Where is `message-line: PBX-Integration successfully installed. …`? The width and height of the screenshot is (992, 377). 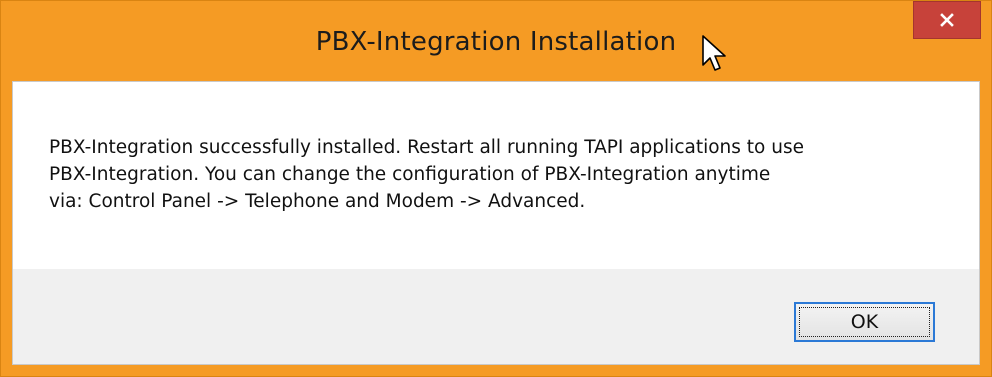 message-line: PBX-Integration successfully installed. … is located at coordinates (426, 147).